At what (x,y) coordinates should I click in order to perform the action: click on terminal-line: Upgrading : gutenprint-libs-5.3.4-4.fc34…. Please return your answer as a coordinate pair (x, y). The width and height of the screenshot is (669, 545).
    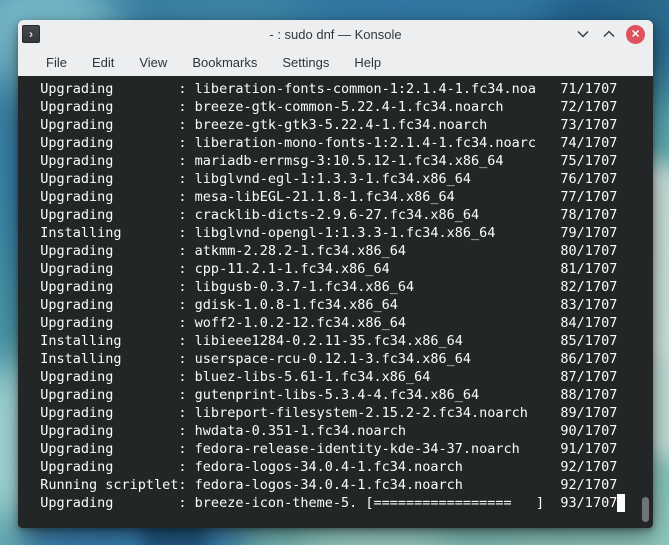
    Looking at the image, I should click on (321, 395).